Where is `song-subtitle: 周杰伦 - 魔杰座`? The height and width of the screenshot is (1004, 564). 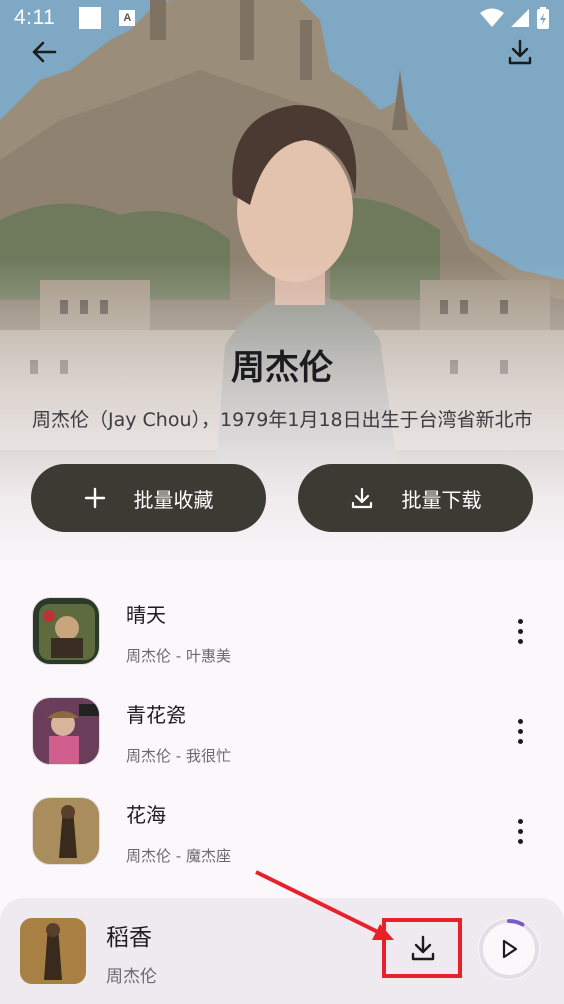
song-subtitle: 周杰伦 - 魔杰座 is located at coordinates (178, 856).